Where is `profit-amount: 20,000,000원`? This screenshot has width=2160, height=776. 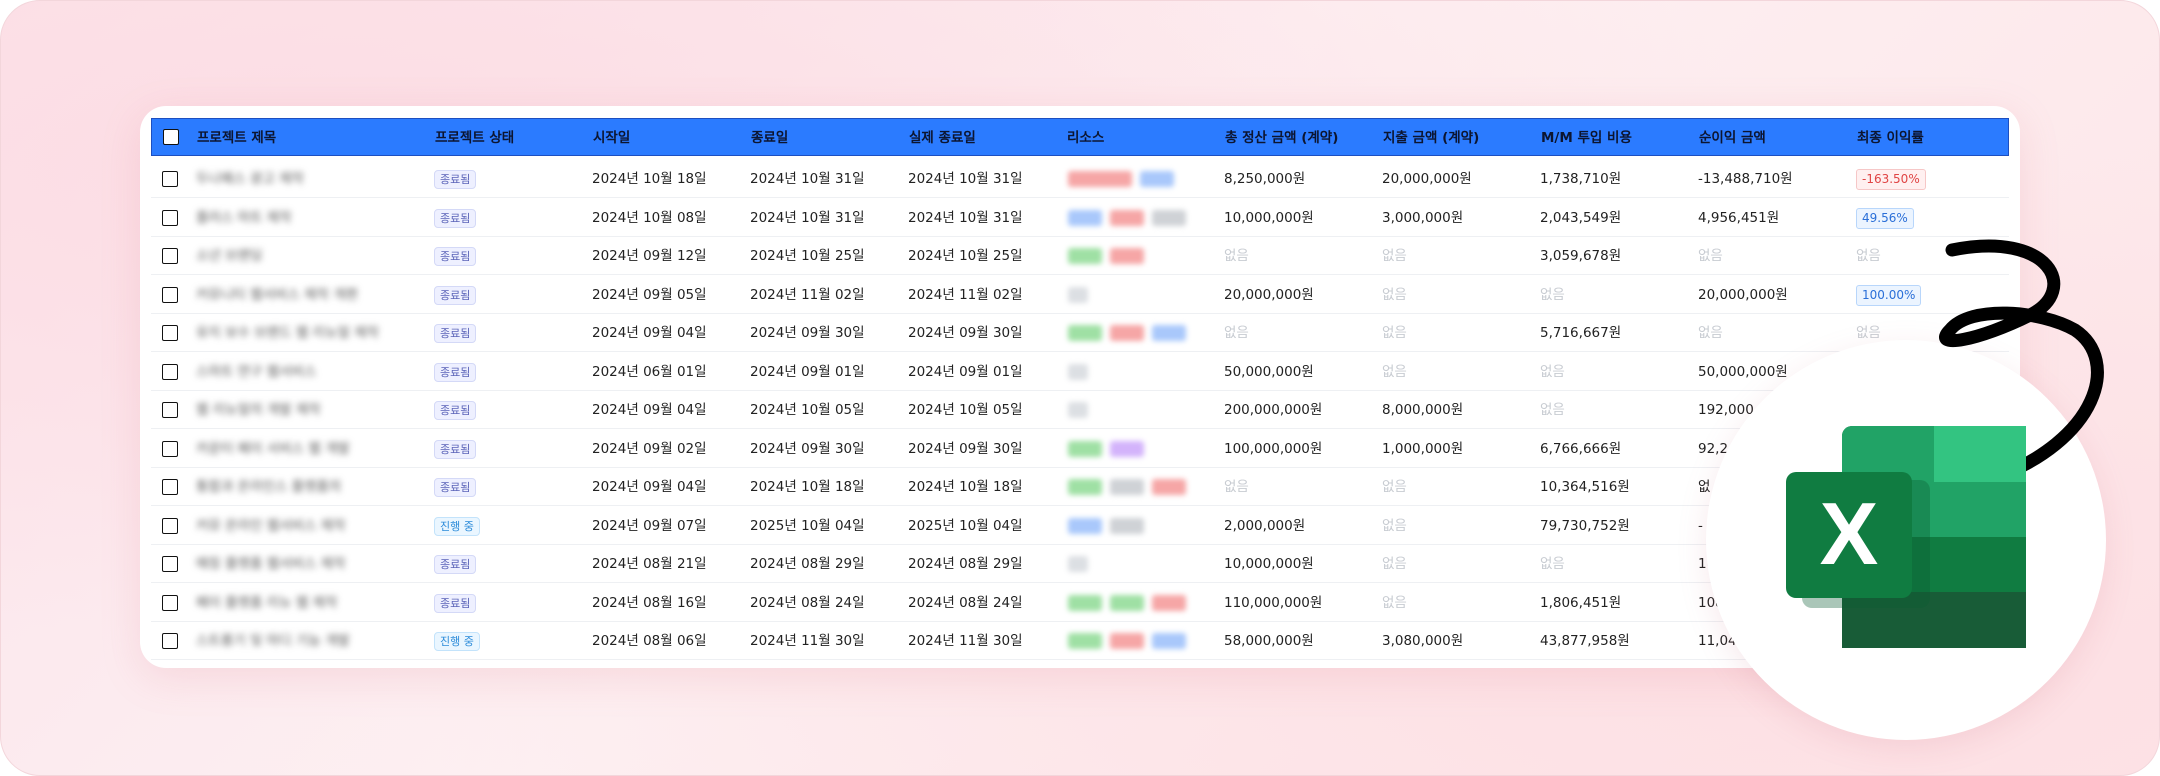
profit-amount: 20,000,000원 is located at coordinates (1743, 294).